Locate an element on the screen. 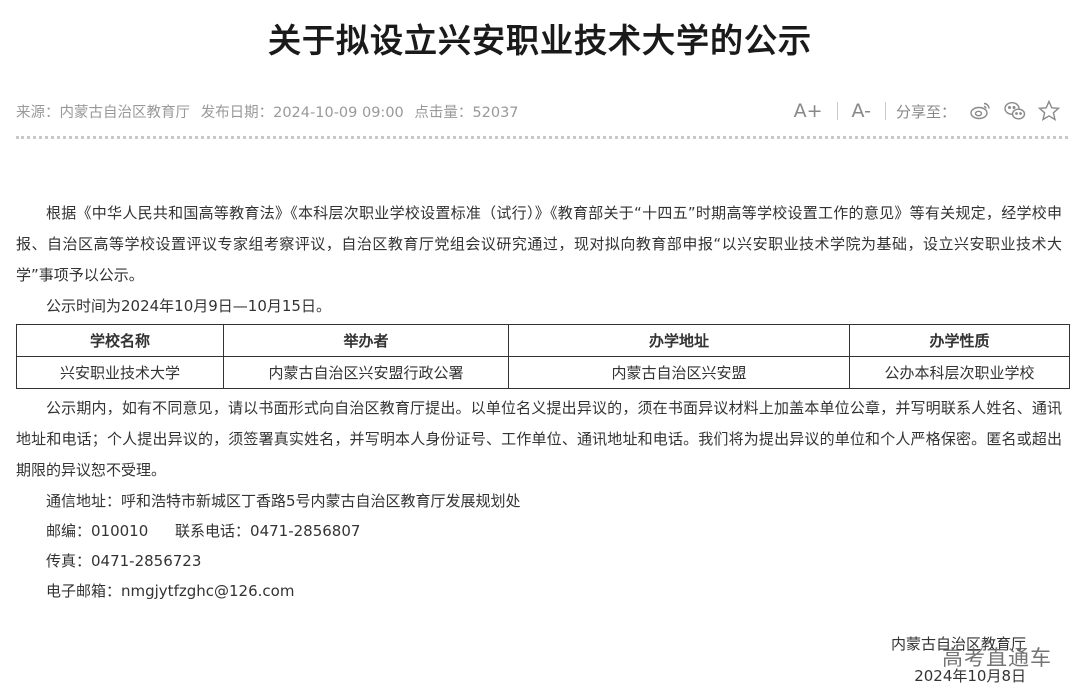  table-header: 举办者 is located at coordinates (366, 340).